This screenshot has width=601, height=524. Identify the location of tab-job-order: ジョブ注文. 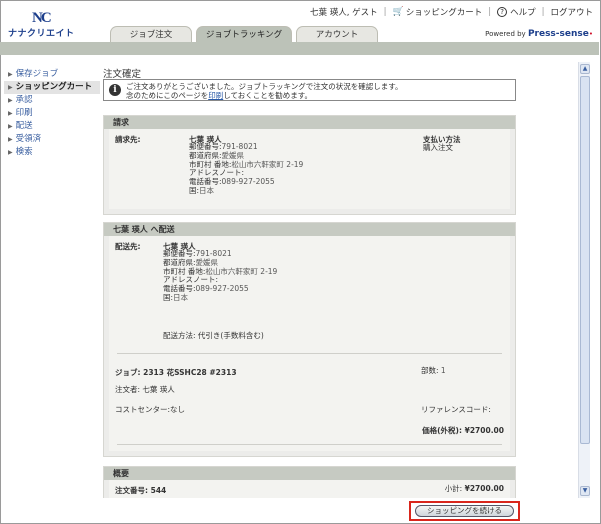
(151, 34).